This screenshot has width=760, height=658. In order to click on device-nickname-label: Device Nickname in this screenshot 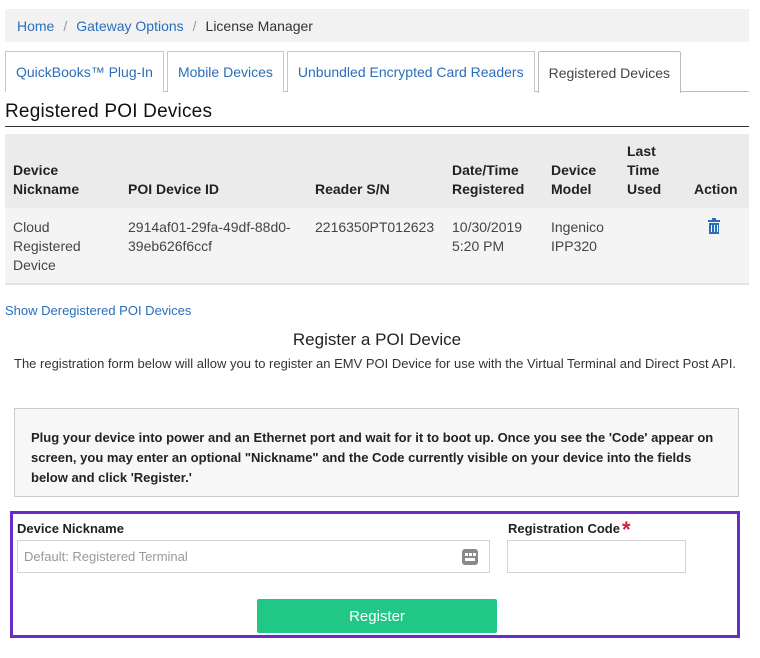, I will do `click(70, 528)`.